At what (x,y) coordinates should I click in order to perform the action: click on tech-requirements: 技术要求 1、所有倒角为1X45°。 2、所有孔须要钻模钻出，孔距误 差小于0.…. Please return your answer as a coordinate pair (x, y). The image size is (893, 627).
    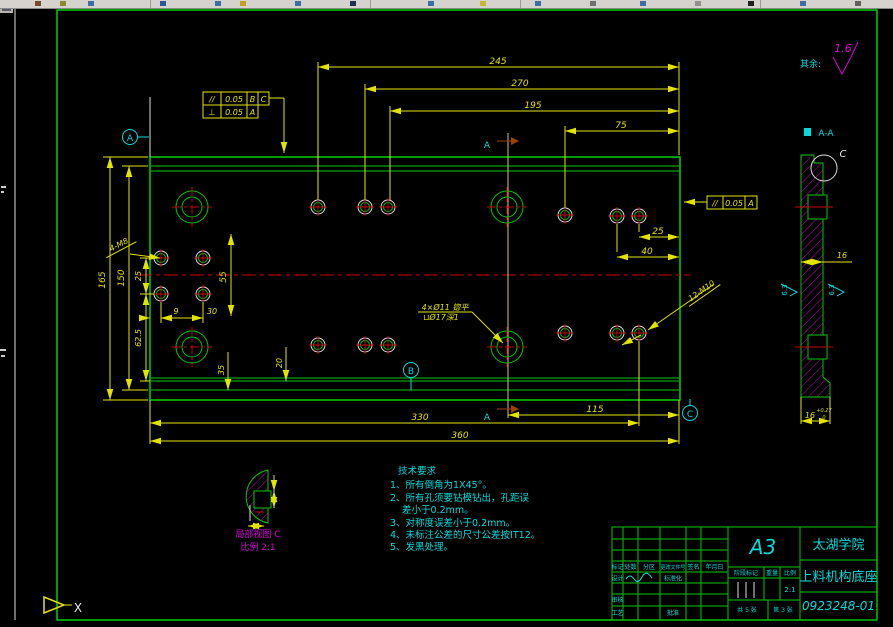
    Looking at the image, I should click on (465, 509).